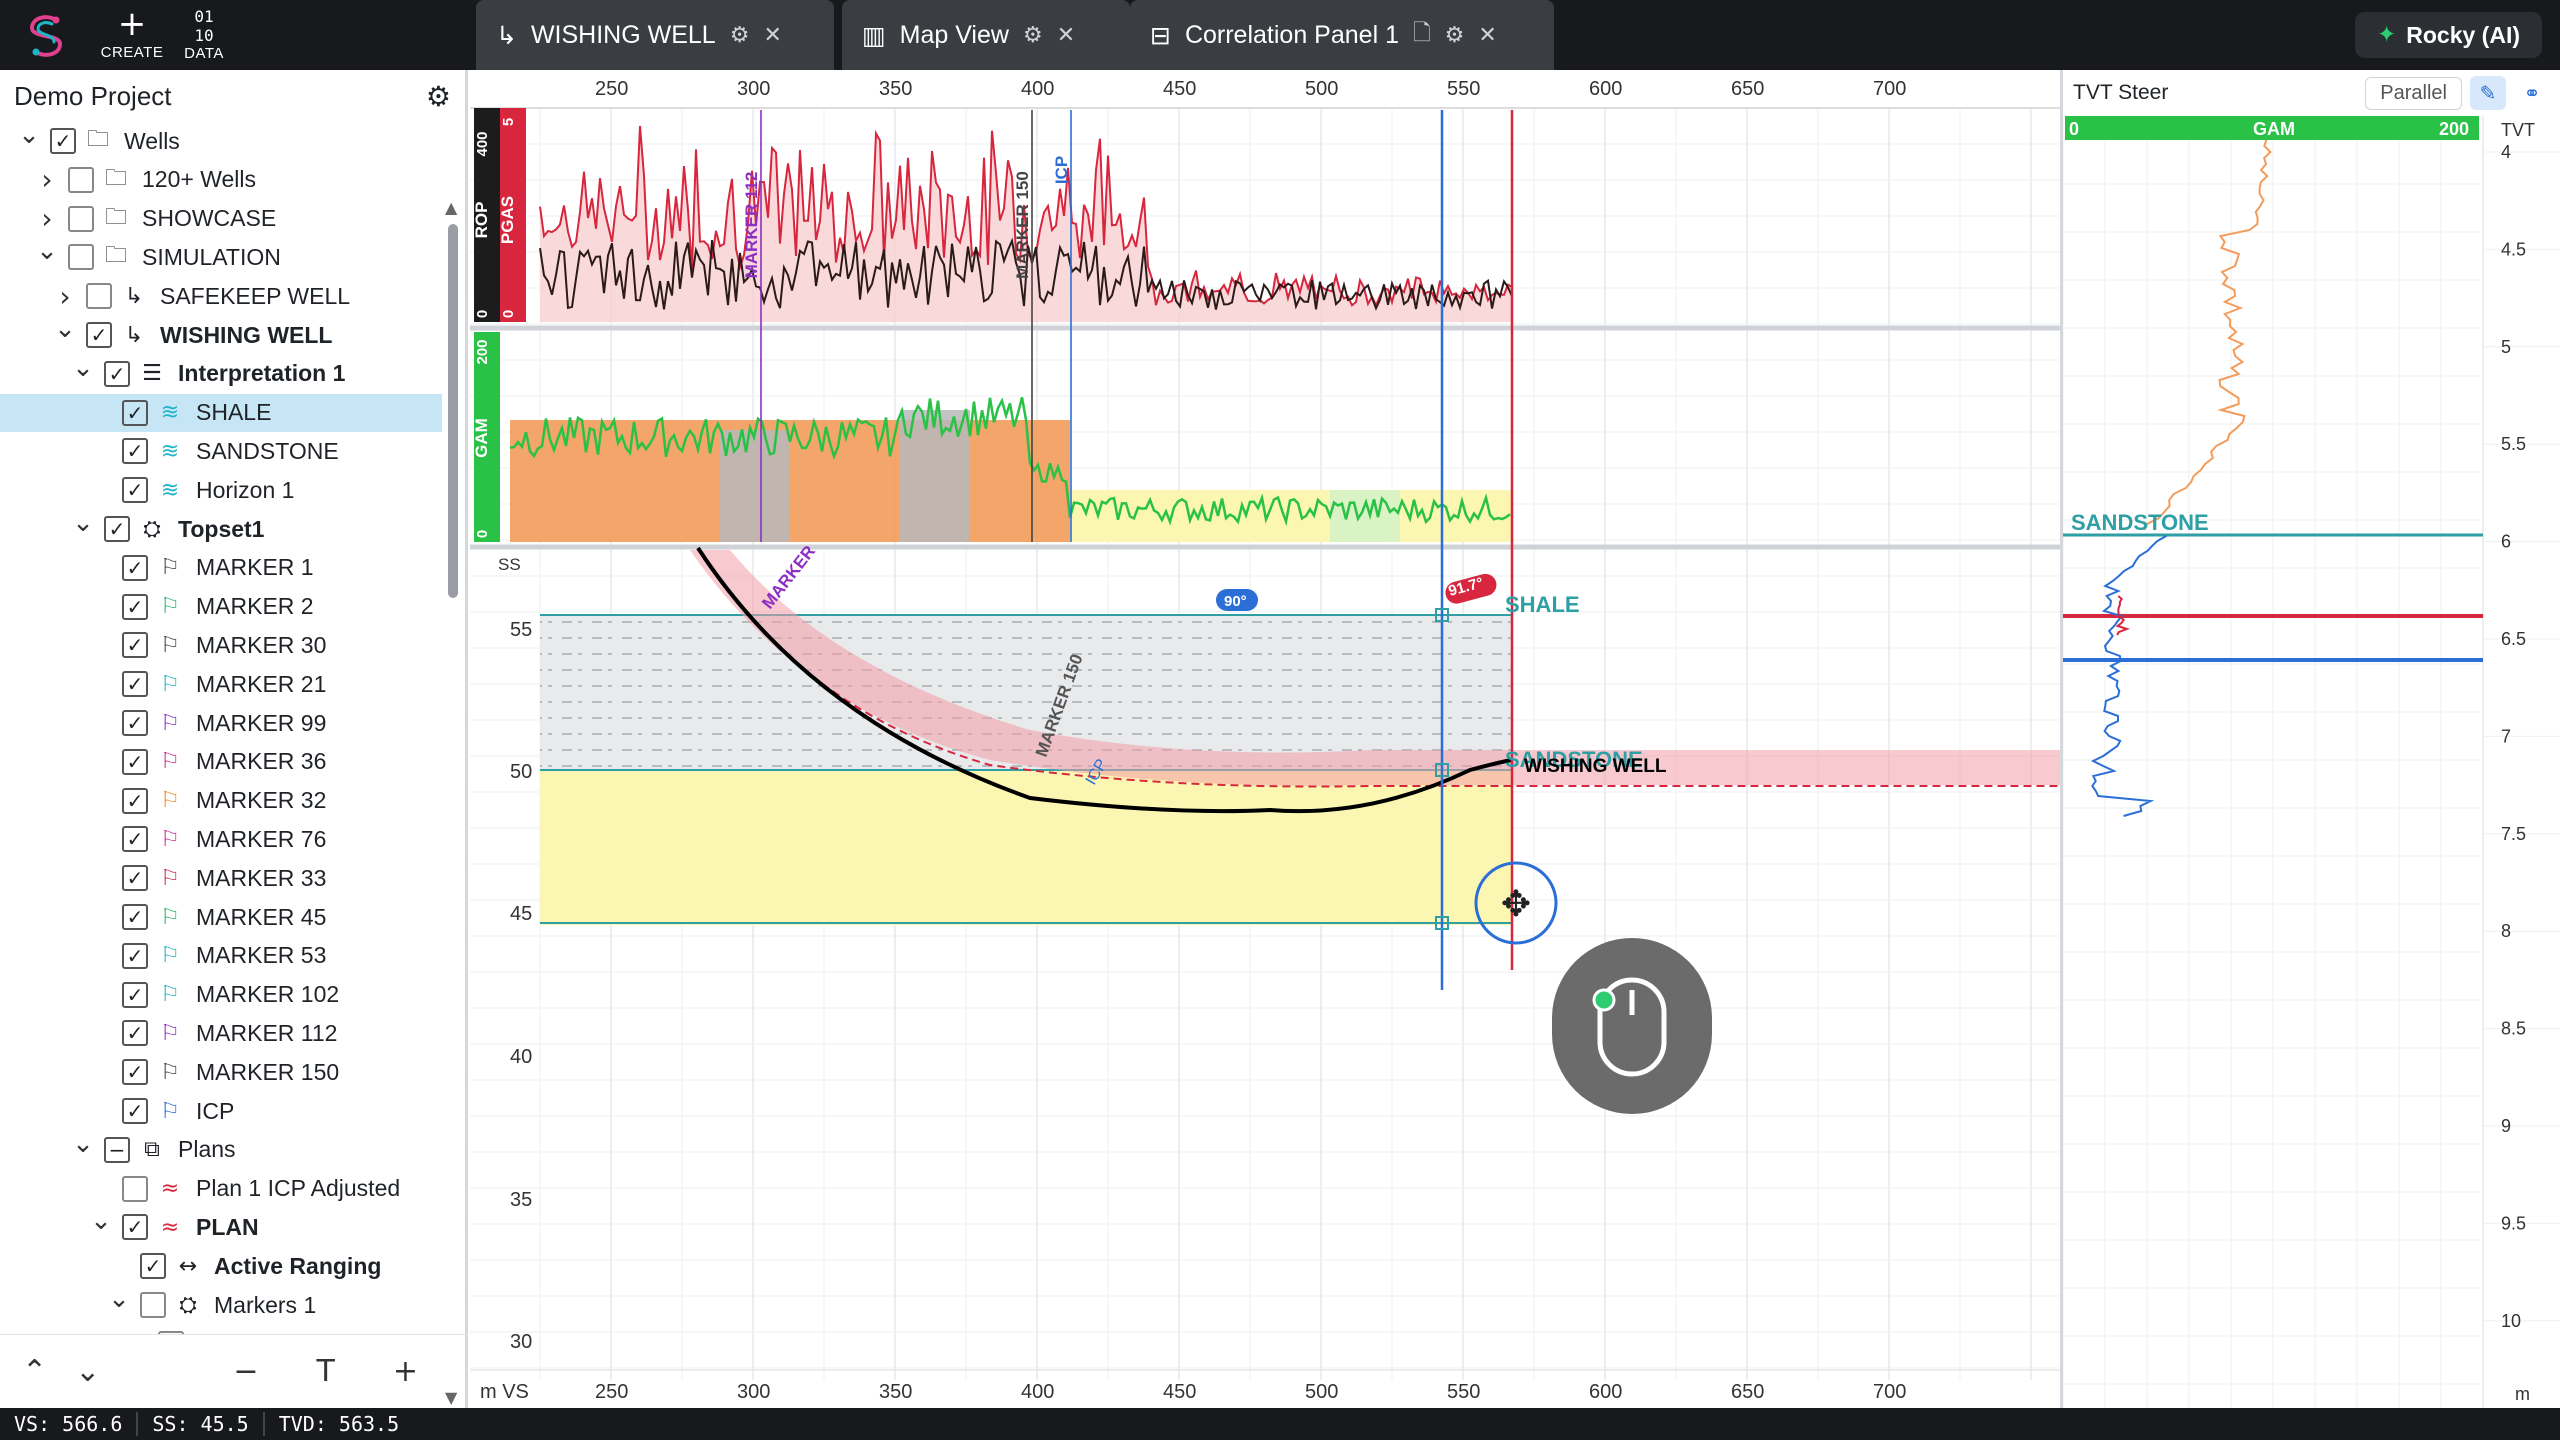 This screenshot has width=2560, height=1440. What do you see at coordinates (221, 412) in the screenshot?
I see `tree-item: ✓ ≋ SHALE` at bounding box center [221, 412].